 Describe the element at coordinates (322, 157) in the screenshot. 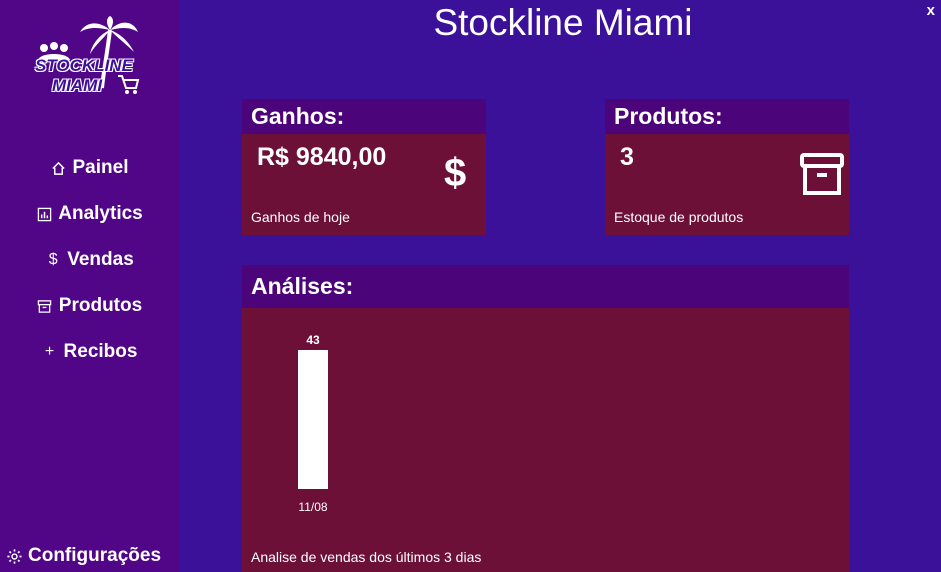

I see `earnings-value: R$ 9840,00` at that location.